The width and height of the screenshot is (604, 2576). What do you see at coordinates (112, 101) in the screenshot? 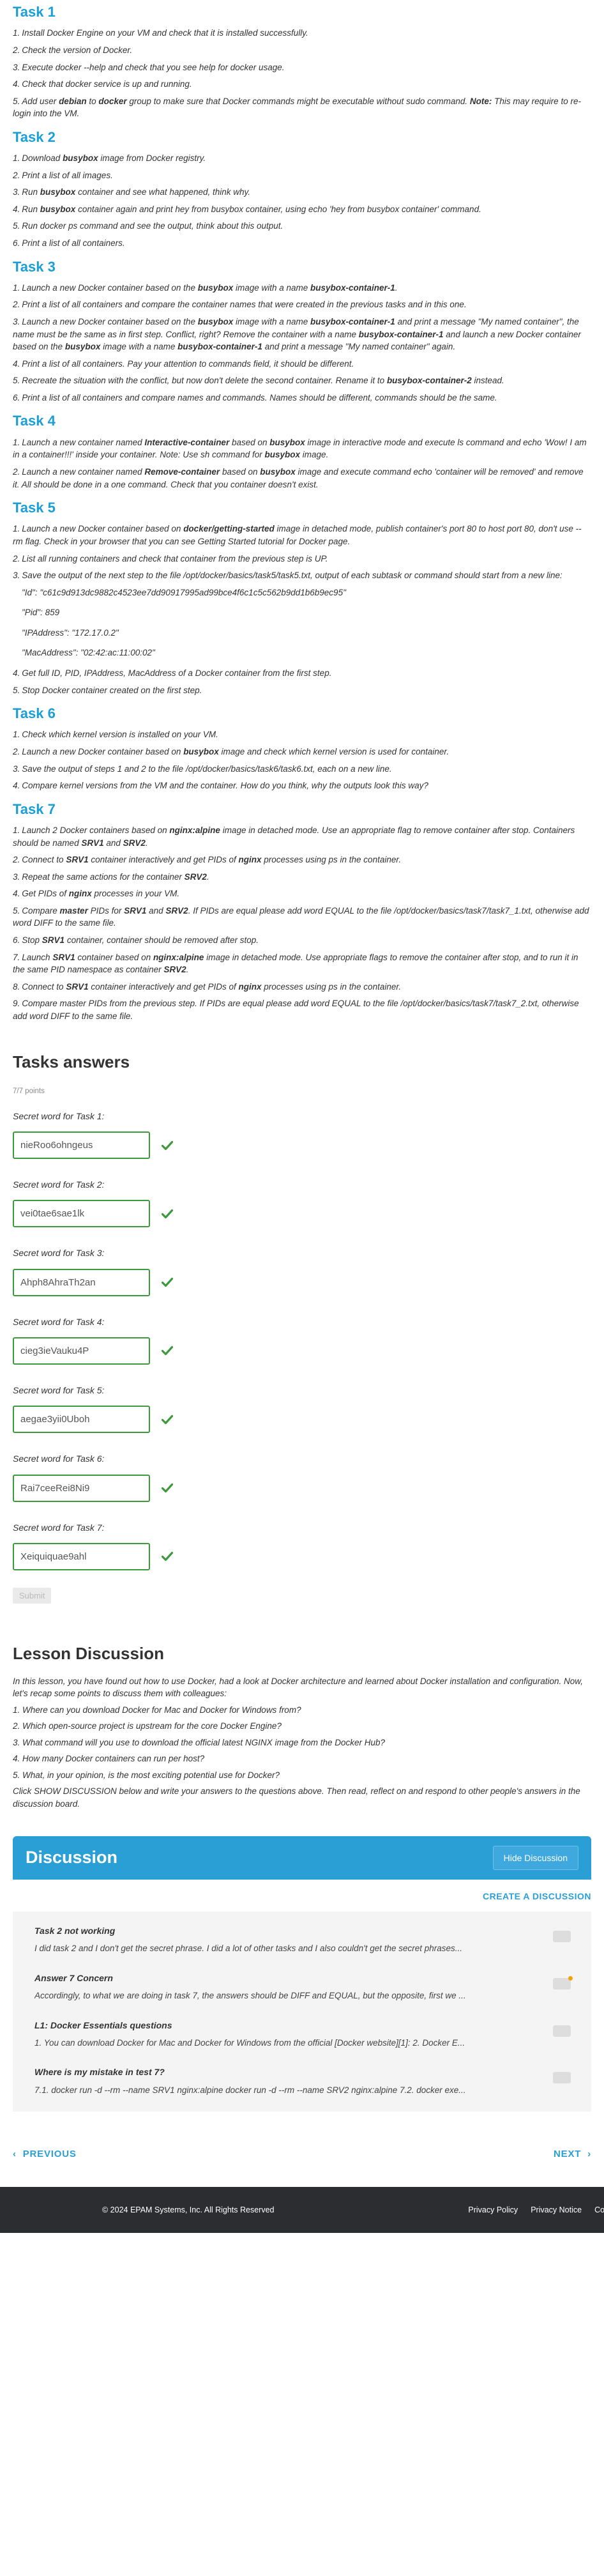
I see `task-keyword: docker` at bounding box center [112, 101].